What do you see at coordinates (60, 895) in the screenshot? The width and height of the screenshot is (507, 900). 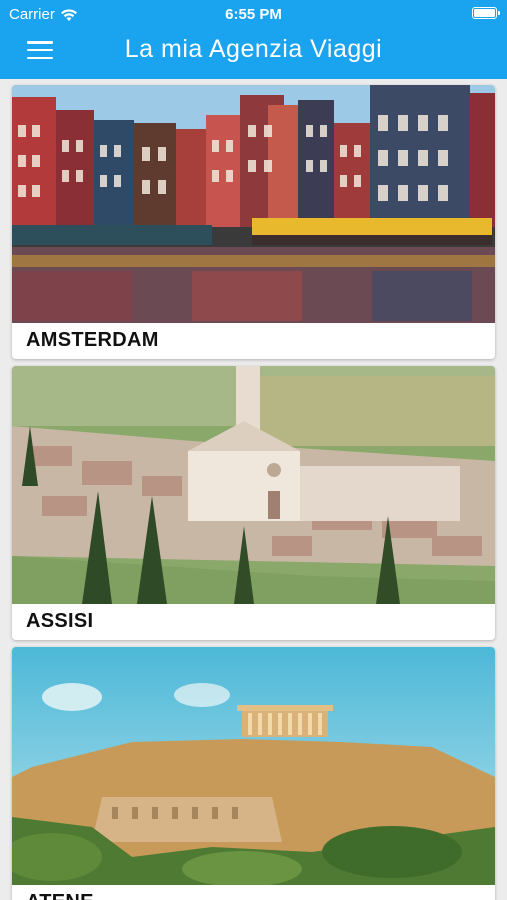 I see `destination-name: ATENE` at bounding box center [60, 895].